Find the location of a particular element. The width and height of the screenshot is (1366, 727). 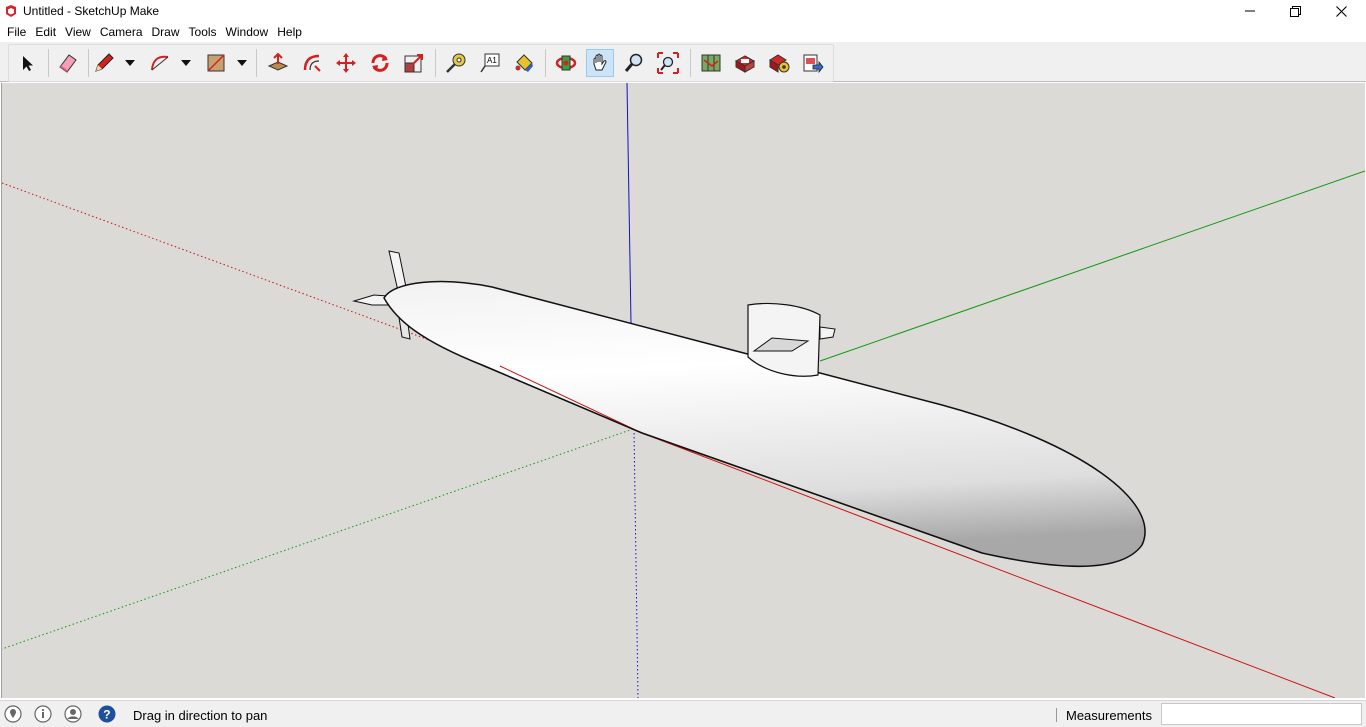

pencil-icon is located at coordinates (104, 62).